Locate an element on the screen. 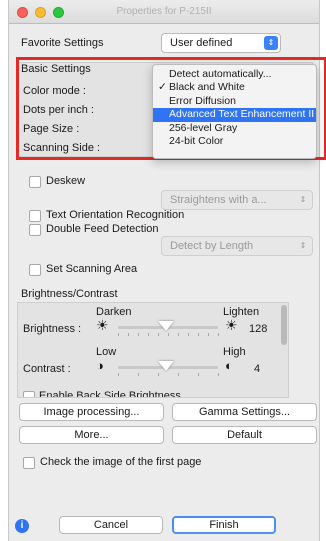 Image resolution: width=326 pixels, height=541 pixels. first-page-label: Check the image of the first page is located at coordinates (121, 462).